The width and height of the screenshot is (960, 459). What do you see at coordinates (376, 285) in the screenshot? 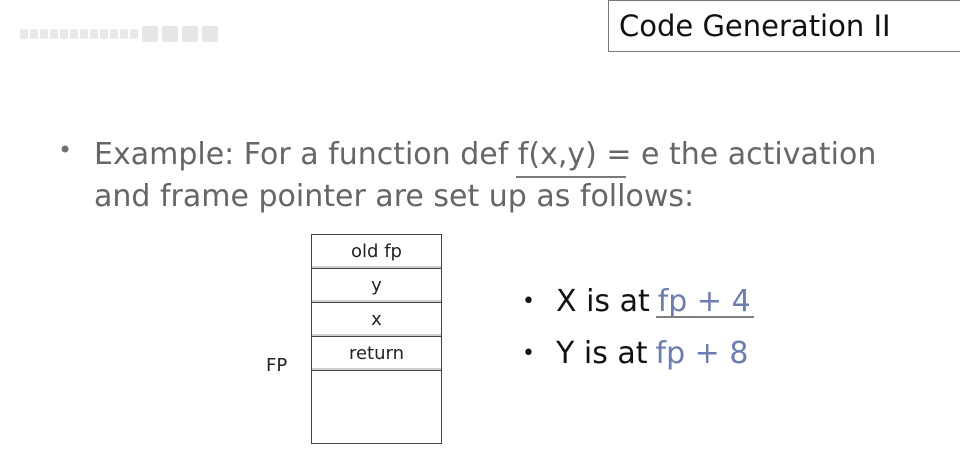
I see `frame-cell-y: y` at bounding box center [376, 285].